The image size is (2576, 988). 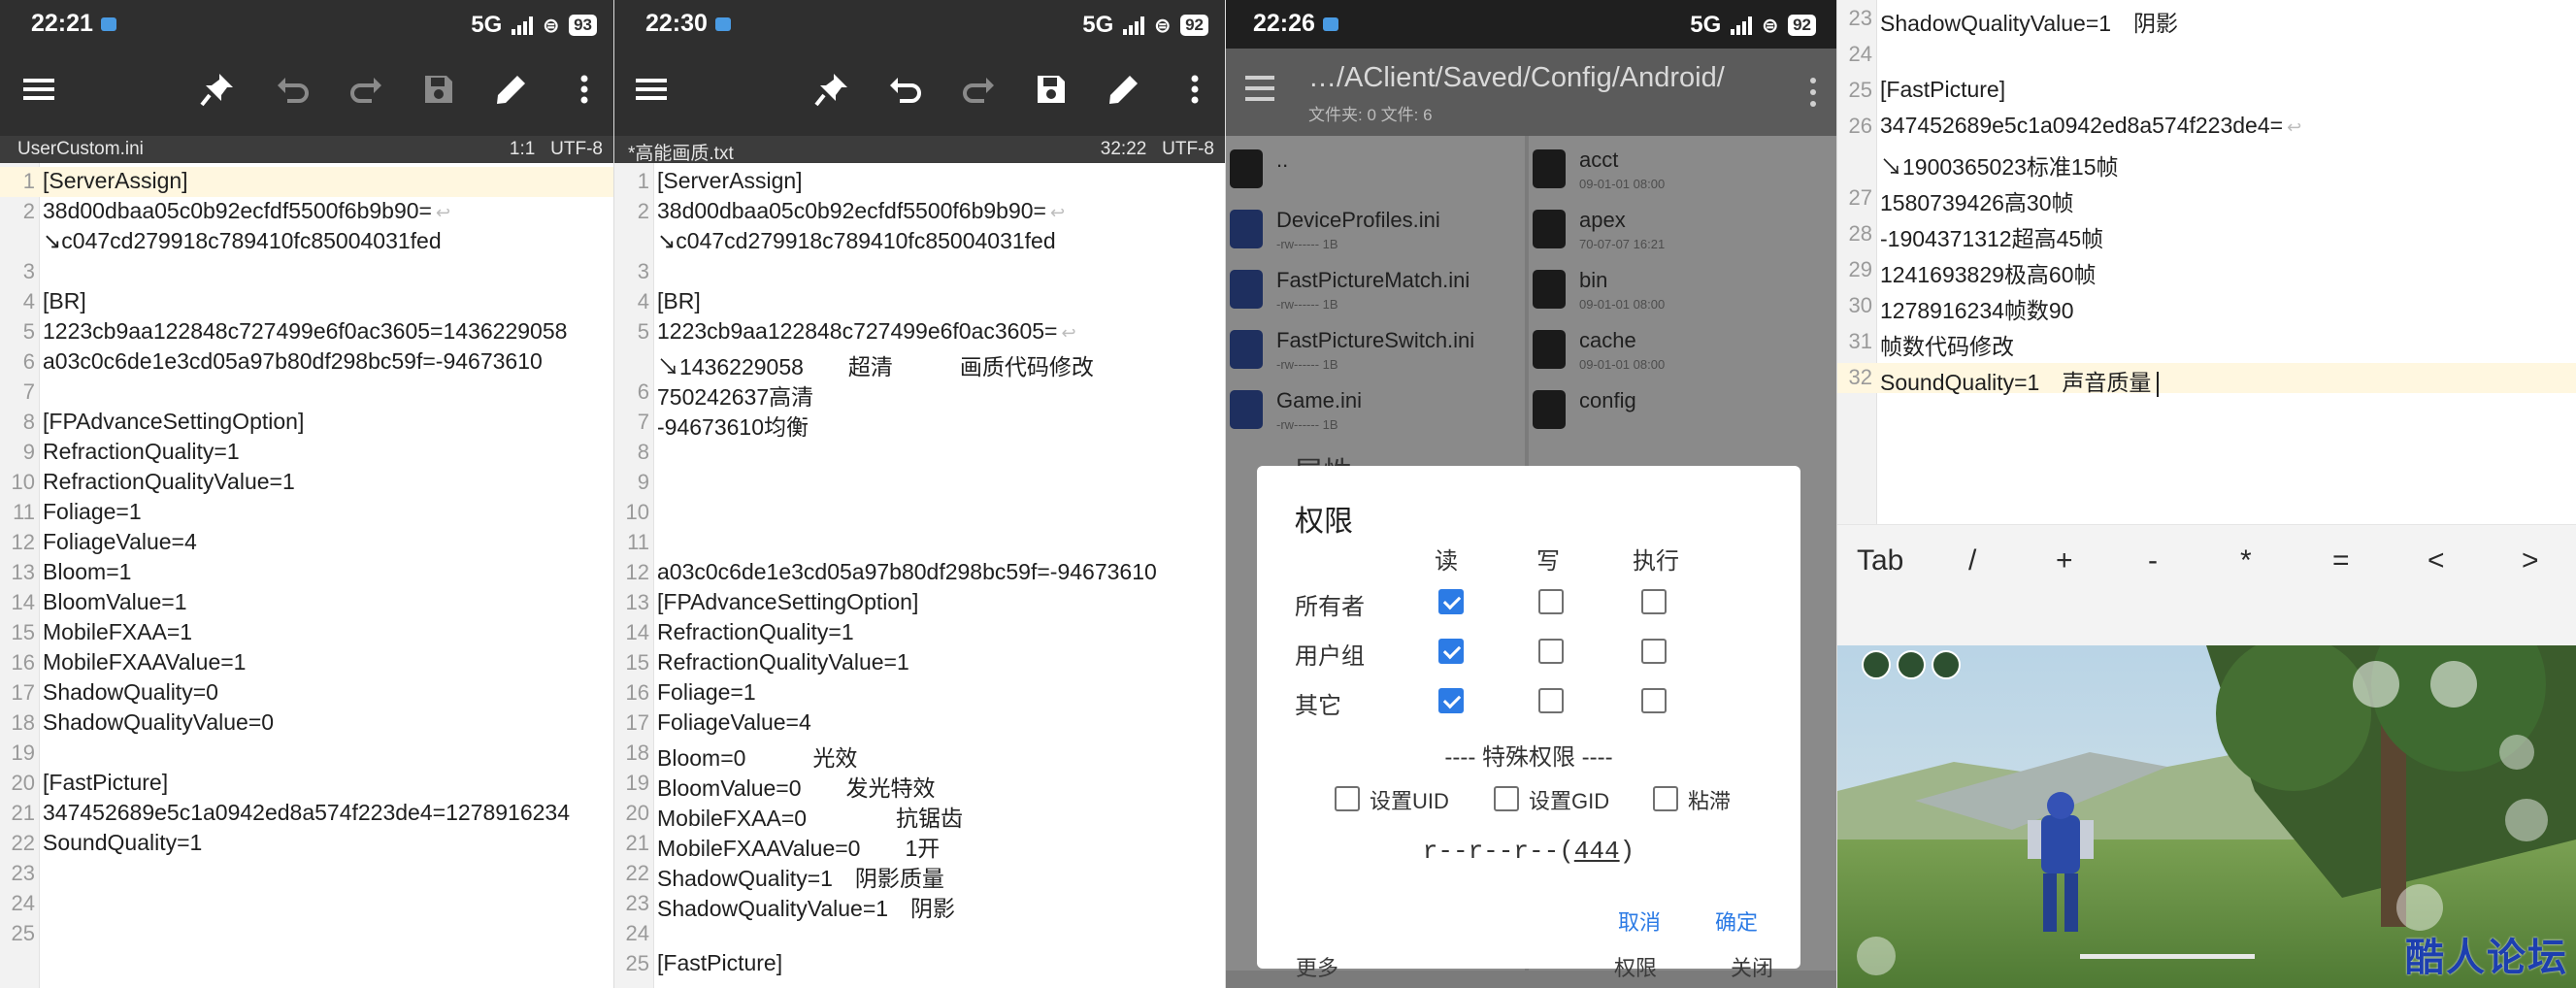 I want to click on editor-line: 17 FoliageValue=4, so click(x=920, y=723).